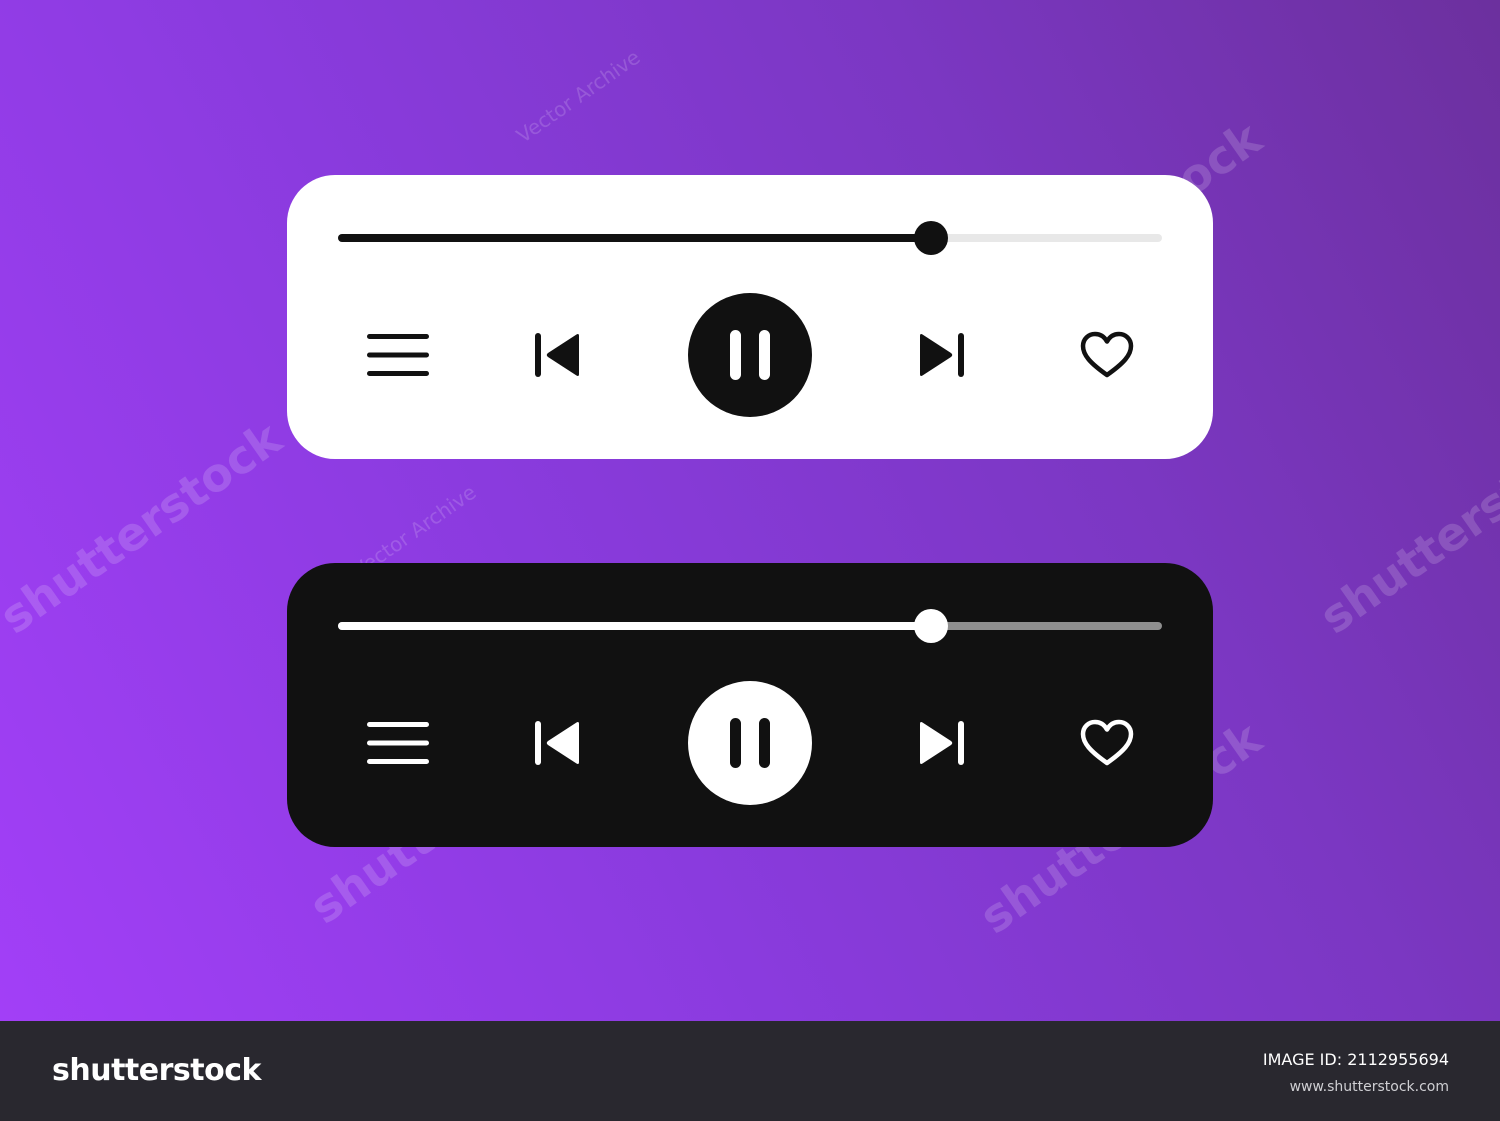  What do you see at coordinates (1398, 1059) in the screenshot?
I see `image-id-value: 2112955694` at bounding box center [1398, 1059].